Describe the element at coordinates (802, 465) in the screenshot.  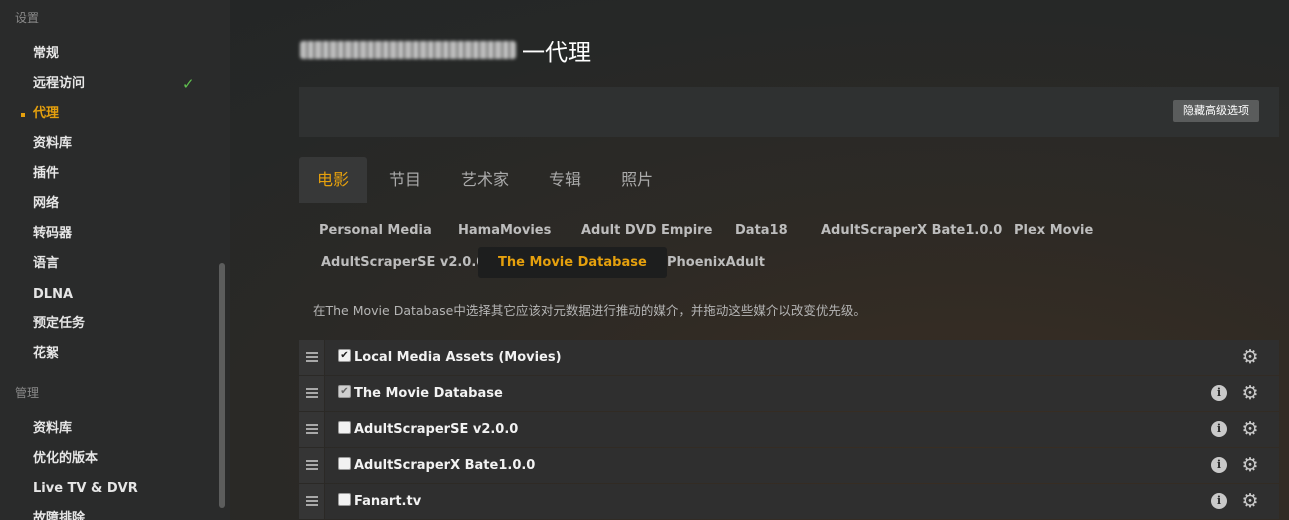
I see `row-body: AdultScraperX Bate1.0.0 i ⚙` at that location.